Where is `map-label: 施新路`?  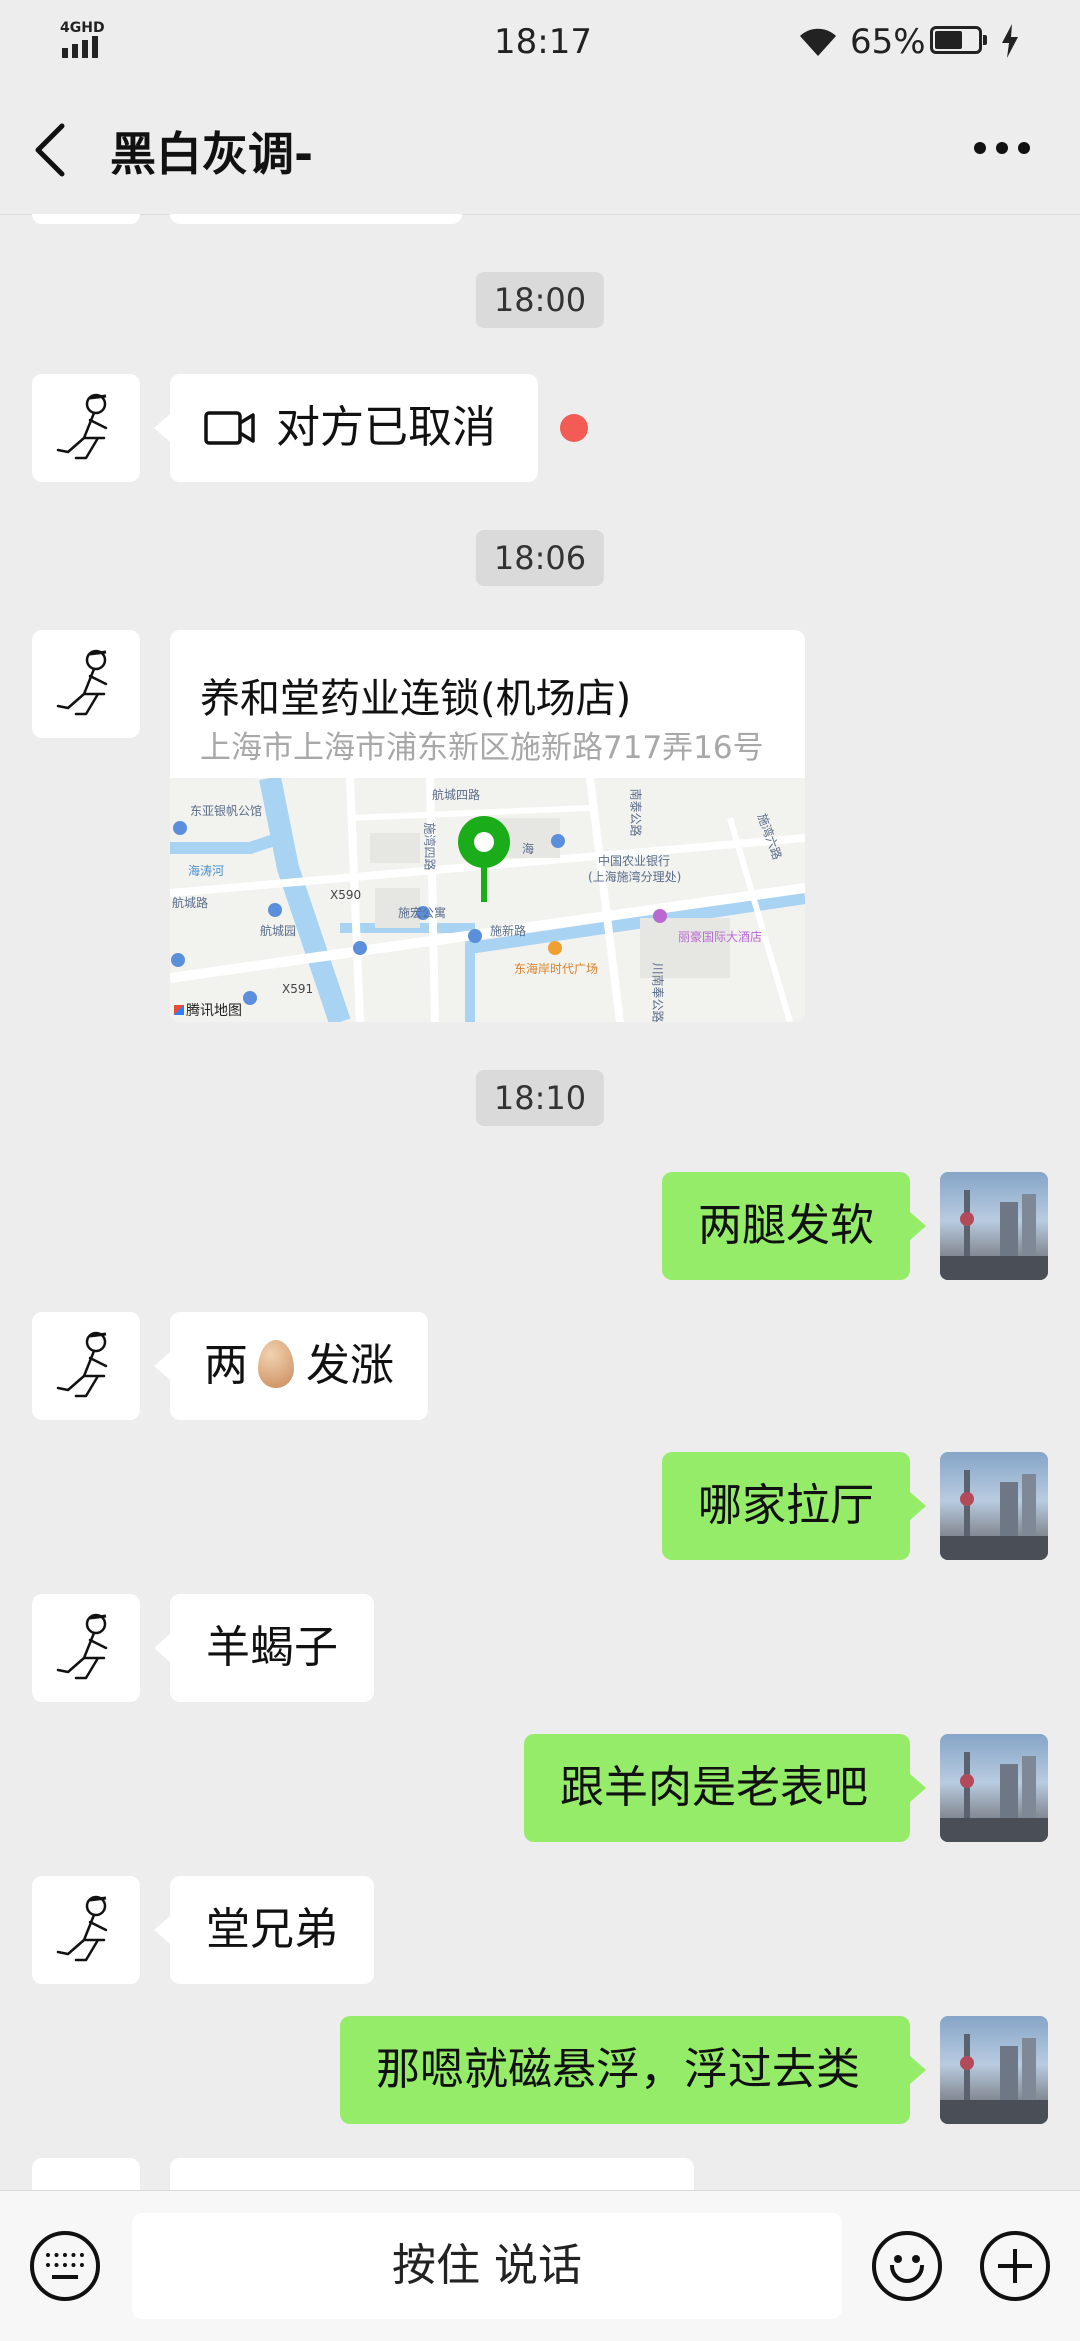 map-label: 施新路 is located at coordinates (508, 931).